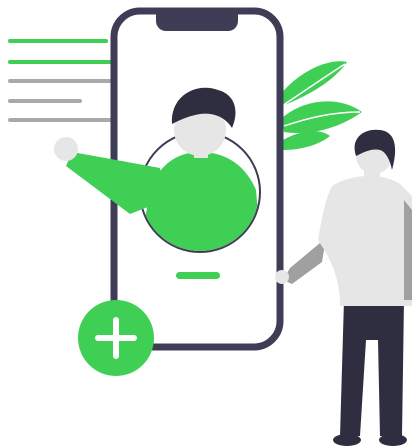 The width and height of the screenshot is (412, 448). What do you see at coordinates (116, 338) in the screenshot?
I see `add-contact-button` at bounding box center [116, 338].